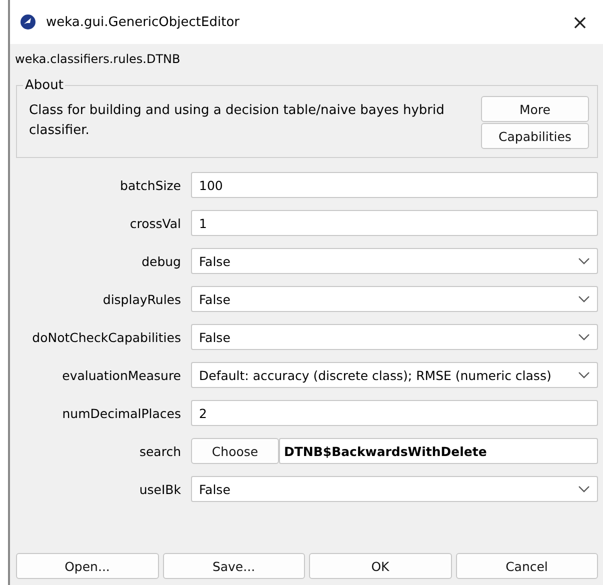 This screenshot has width=603, height=585. I want to click on property-label: crossVal, so click(154, 223).